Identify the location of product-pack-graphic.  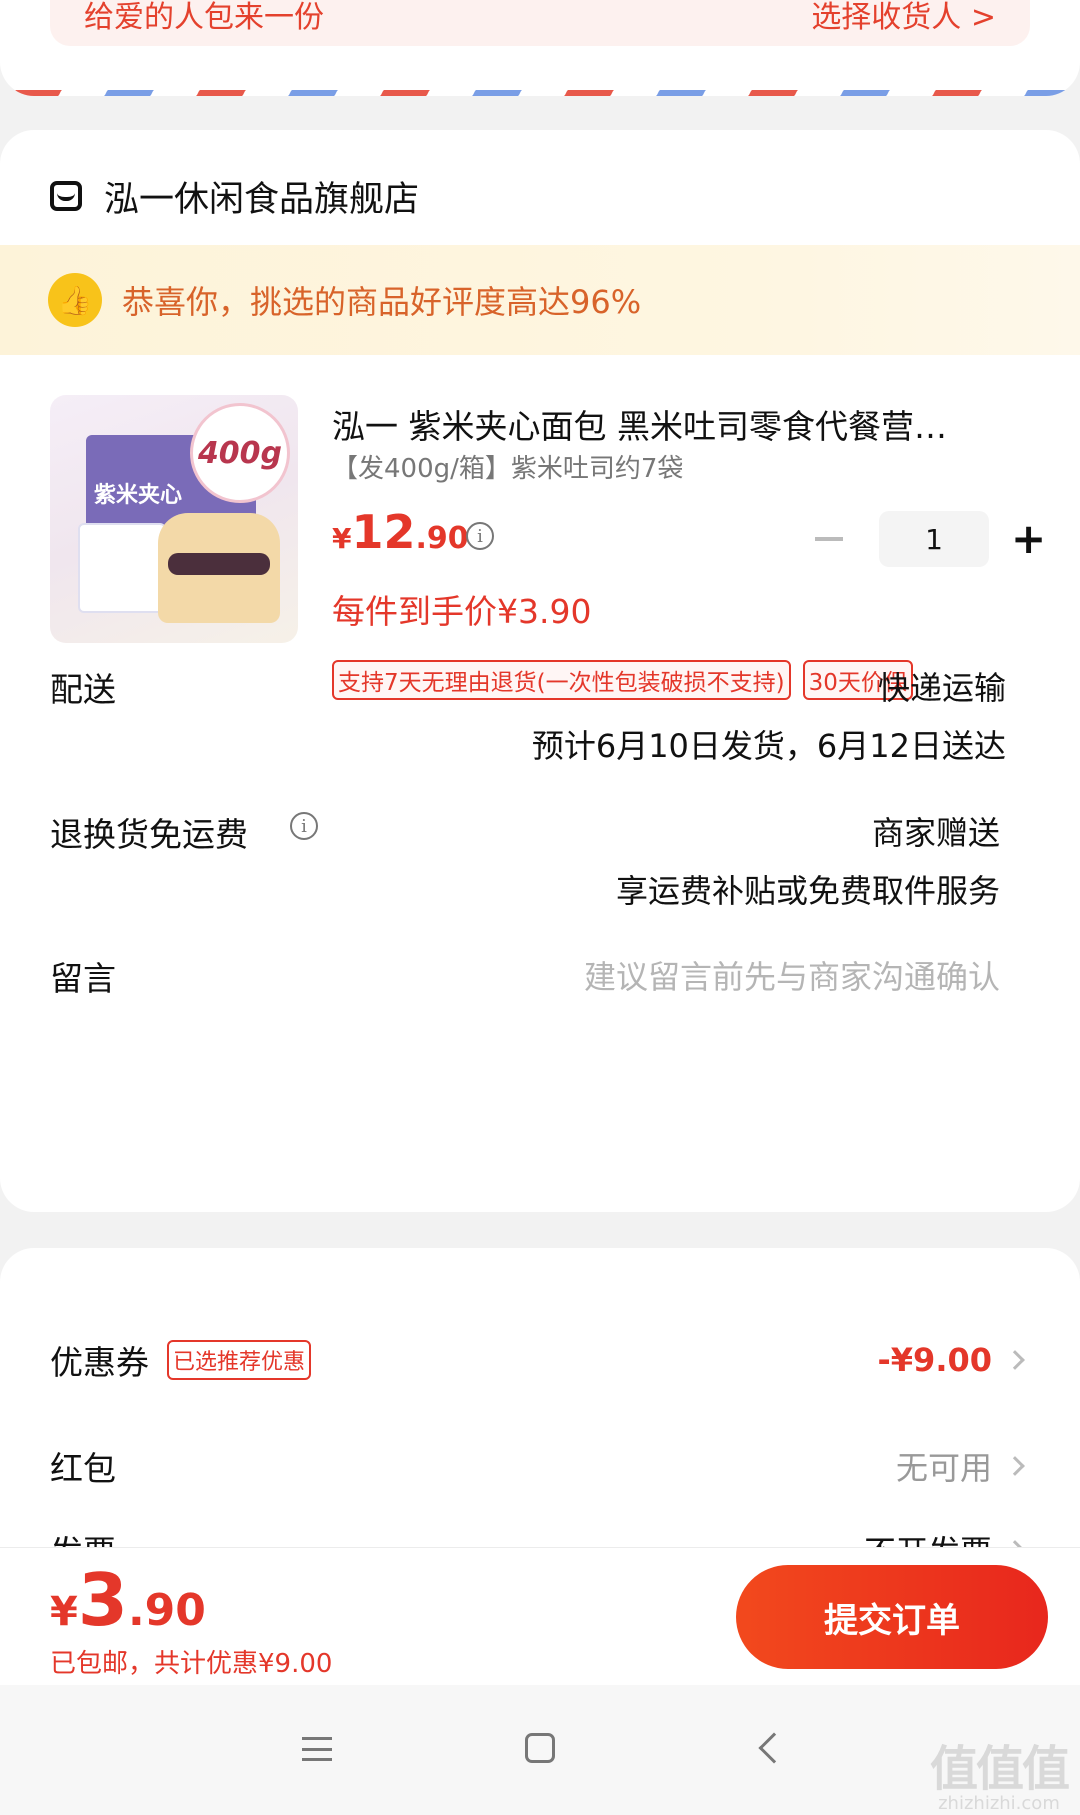
(122, 568).